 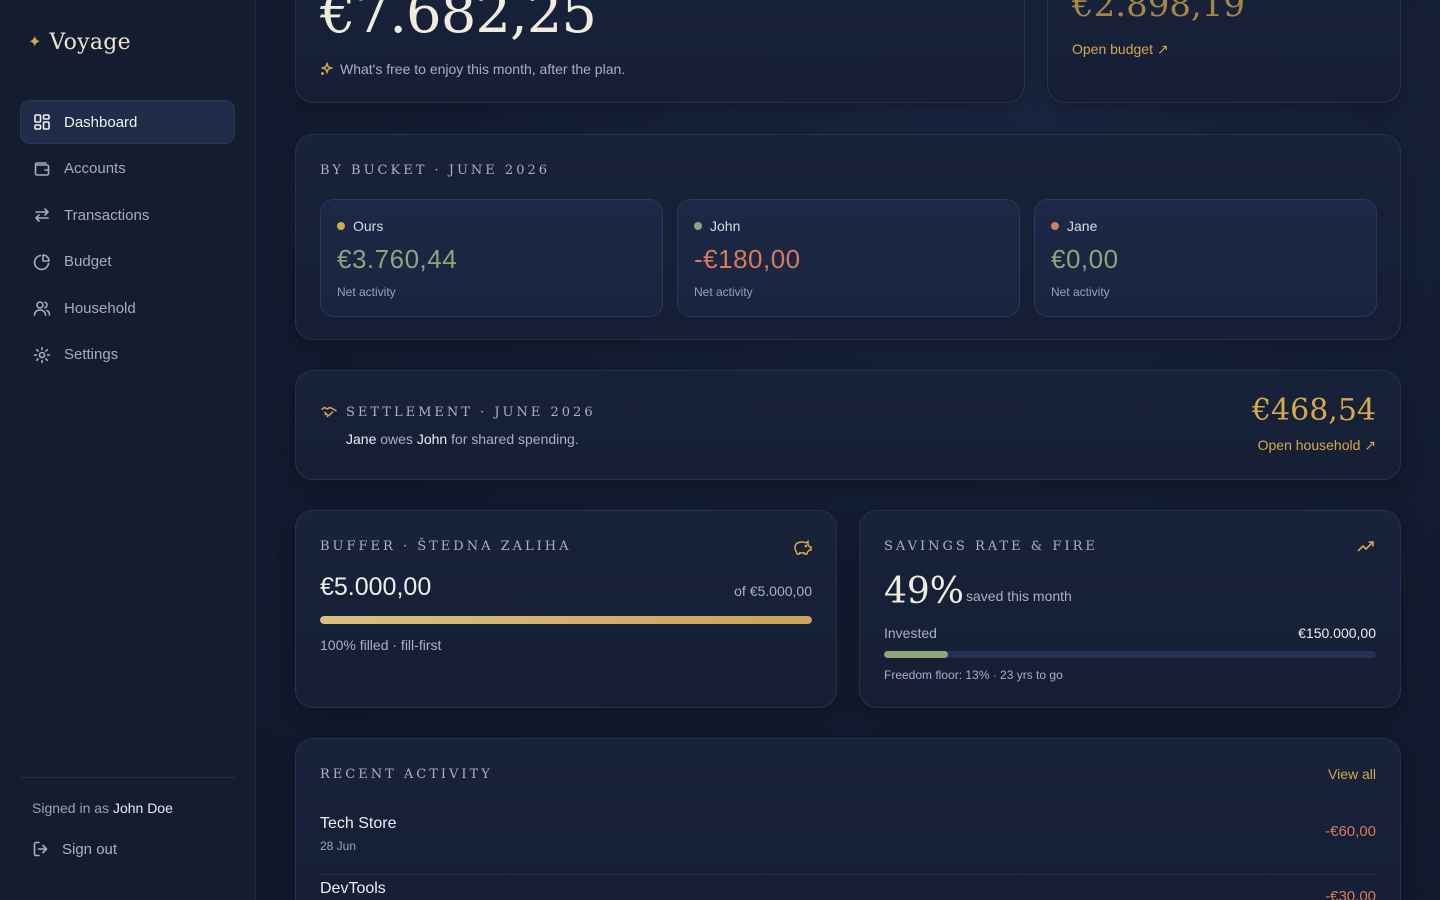 What do you see at coordinates (40, 849) in the screenshot?
I see `logout-icon` at bounding box center [40, 849].